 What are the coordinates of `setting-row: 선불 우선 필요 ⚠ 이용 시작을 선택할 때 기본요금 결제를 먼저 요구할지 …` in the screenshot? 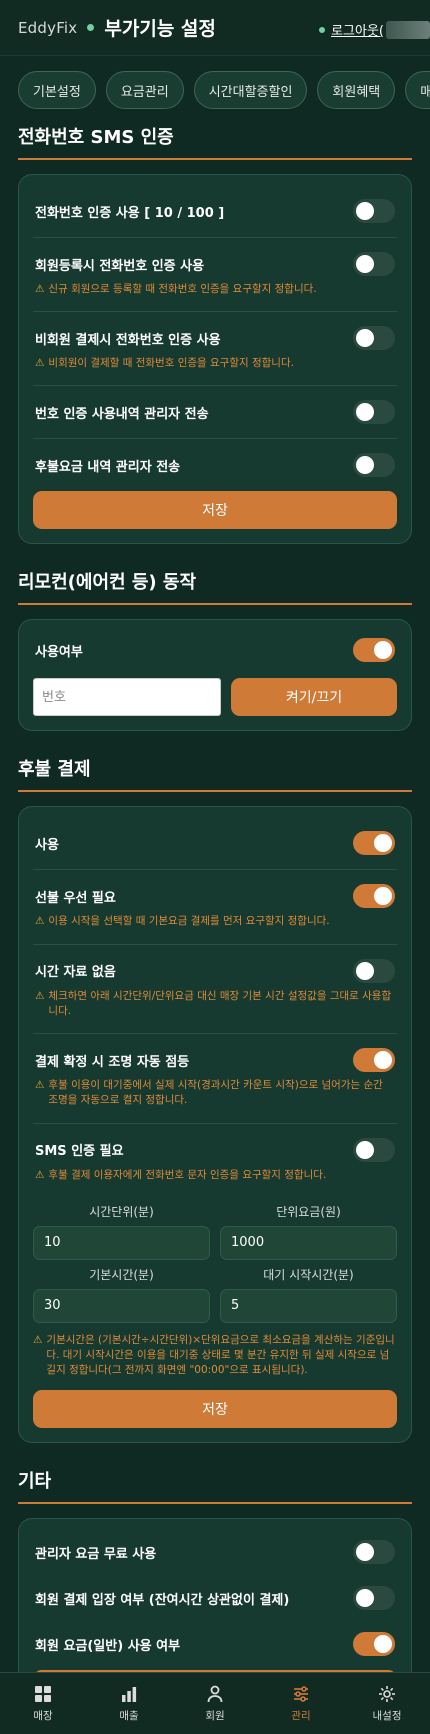 It's located at (215, 907).